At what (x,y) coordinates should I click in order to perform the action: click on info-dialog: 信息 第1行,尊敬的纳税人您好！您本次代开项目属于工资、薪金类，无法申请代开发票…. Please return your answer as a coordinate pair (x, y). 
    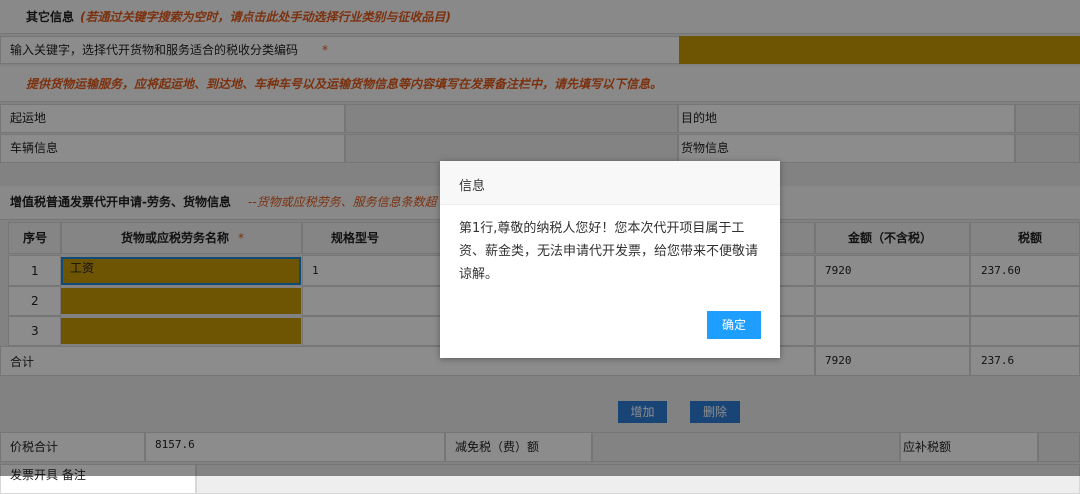
    Looking at the image, I should click on (610, 259).